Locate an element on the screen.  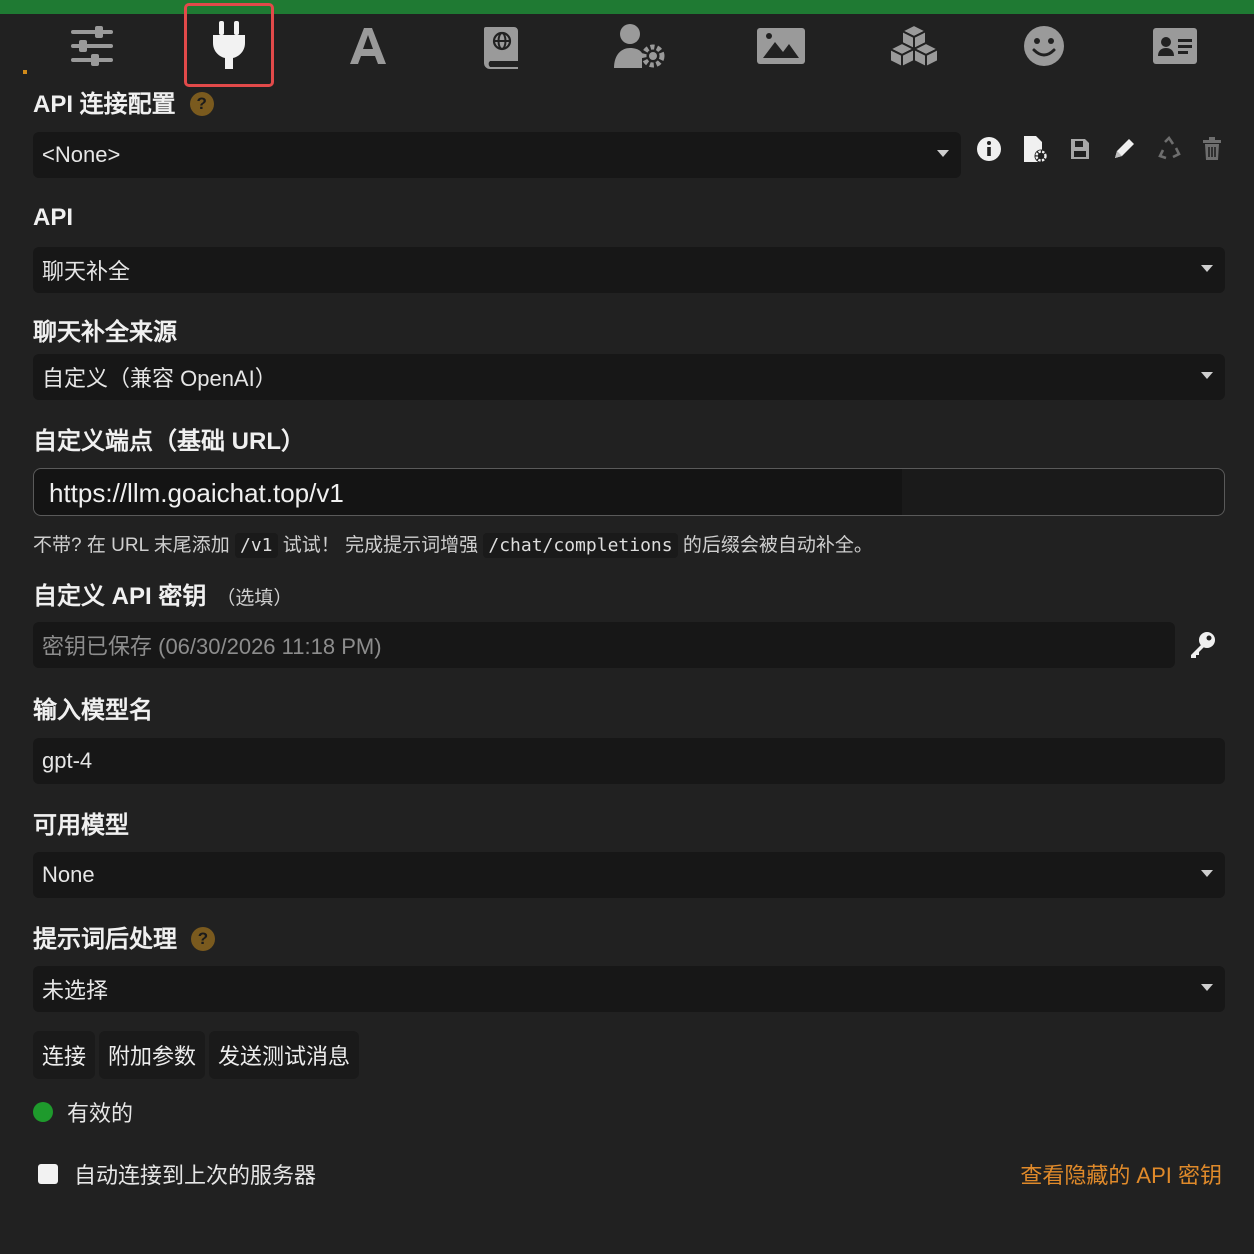
save-icon is located at coordinates (1080, 149).